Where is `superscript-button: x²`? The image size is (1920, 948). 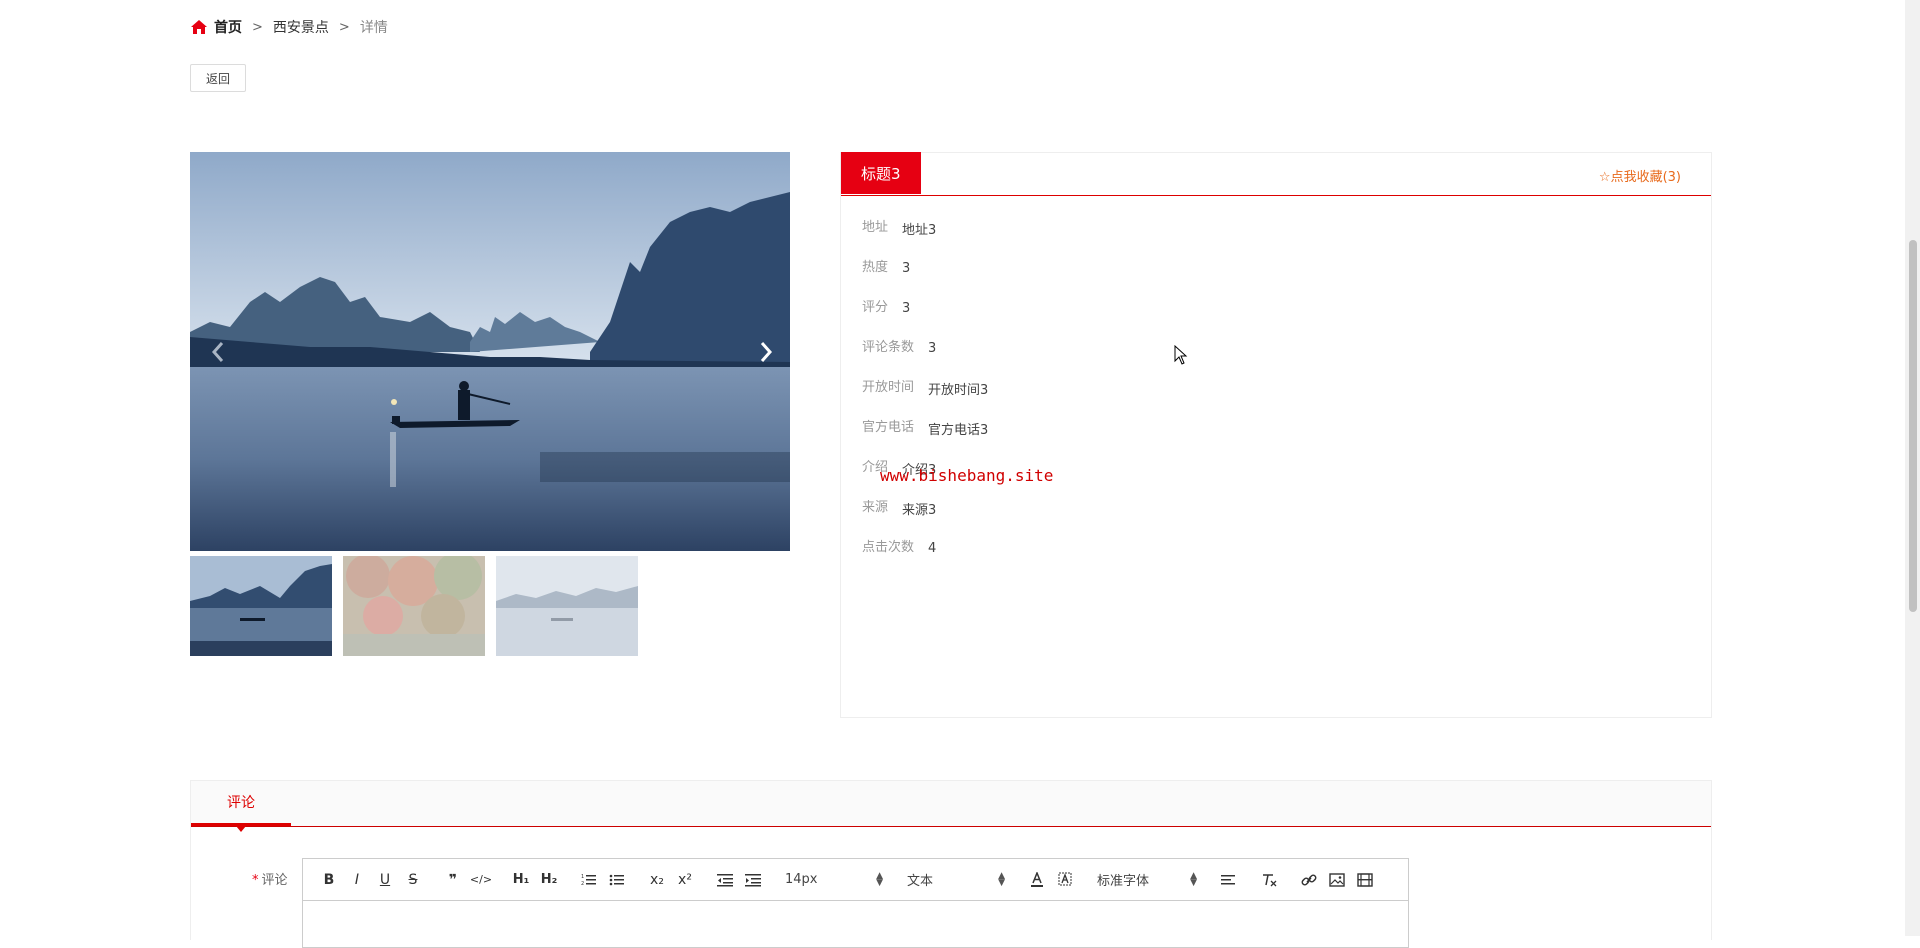
superscript-button: x² is located at coordinates (685, 880).